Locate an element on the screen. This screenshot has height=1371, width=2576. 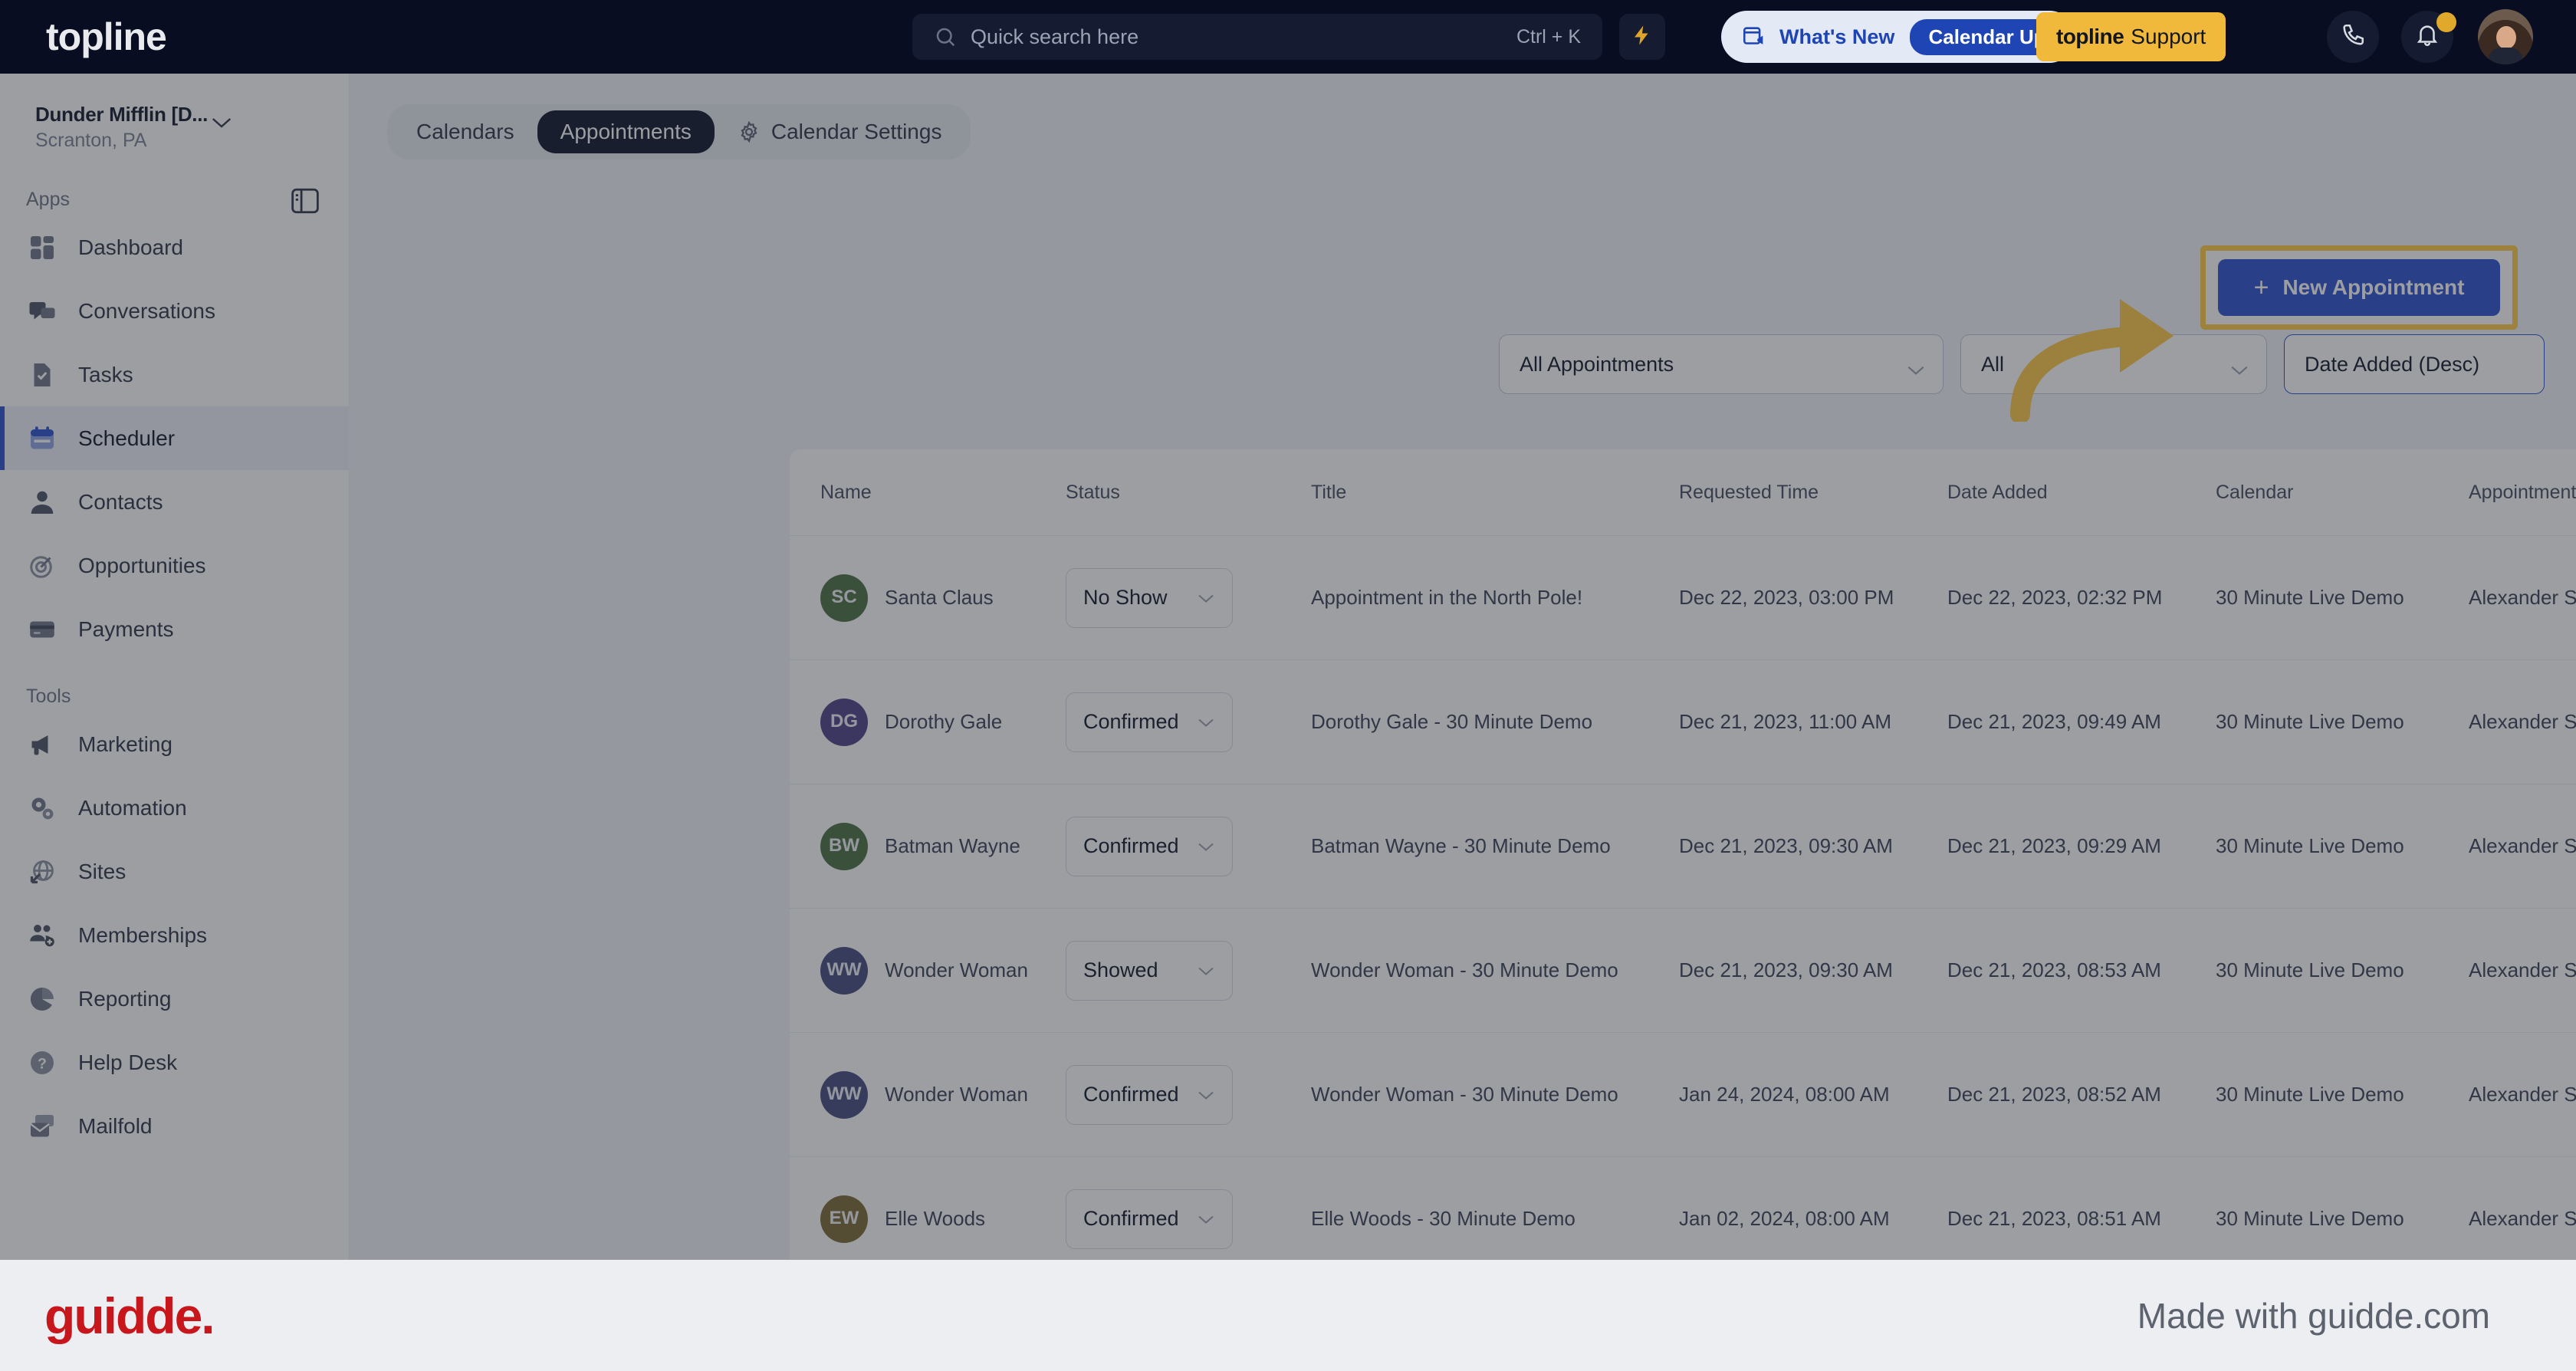
appointment-scope-select: All Appointments is located at coordinates (1721, 364).